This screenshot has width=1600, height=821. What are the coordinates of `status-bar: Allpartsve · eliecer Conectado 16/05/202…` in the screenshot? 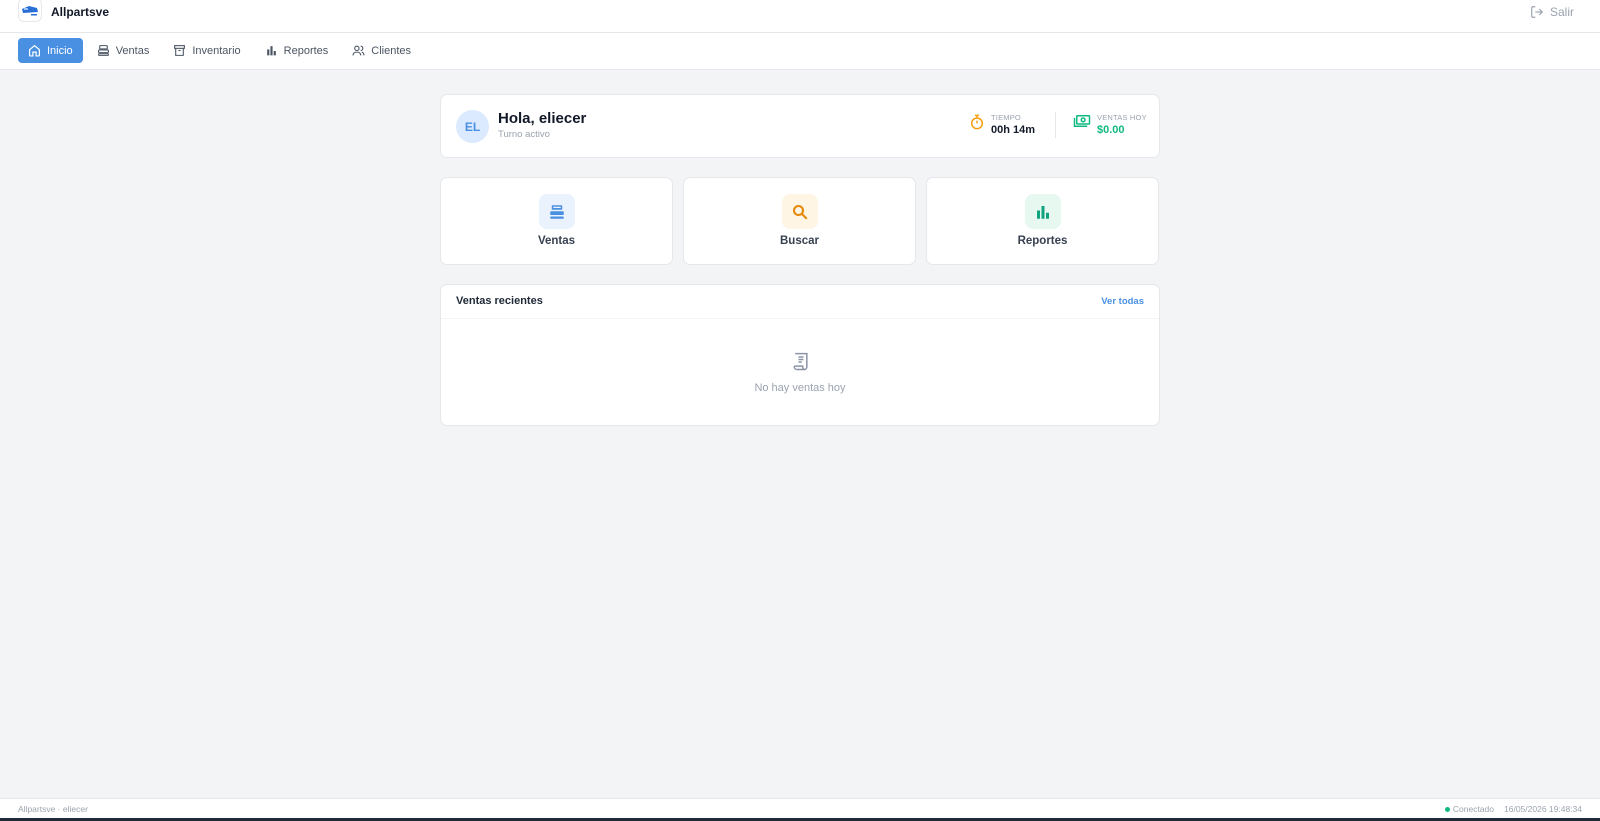 It's located at (800, 808).